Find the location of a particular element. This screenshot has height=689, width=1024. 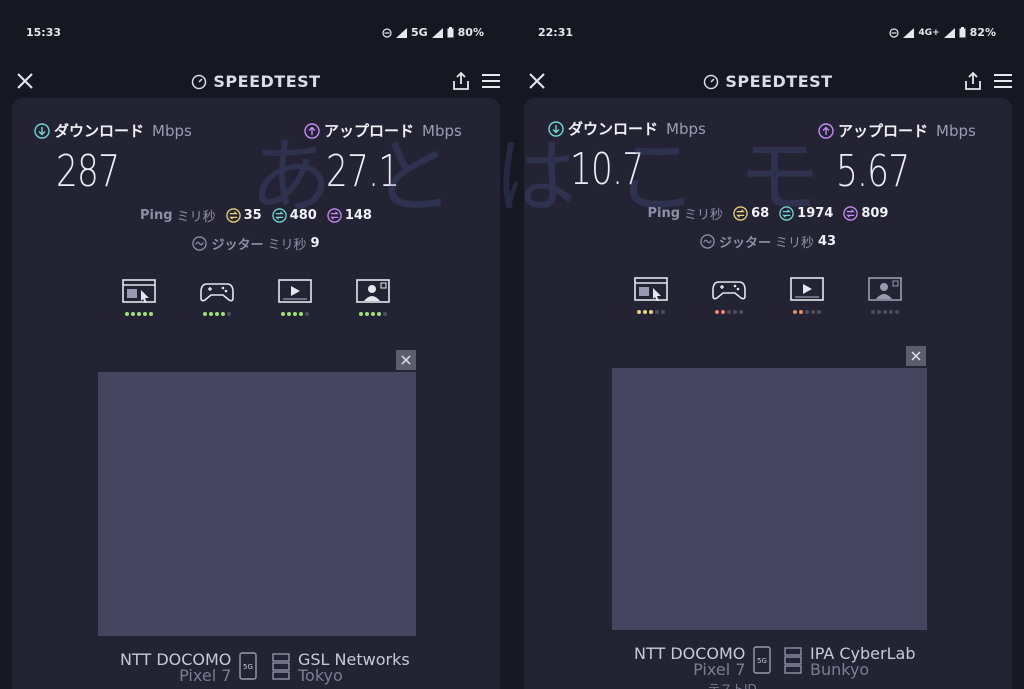

provider-text: NTT DOCOMO Pixel 7 is located at coordinates (175, 668).